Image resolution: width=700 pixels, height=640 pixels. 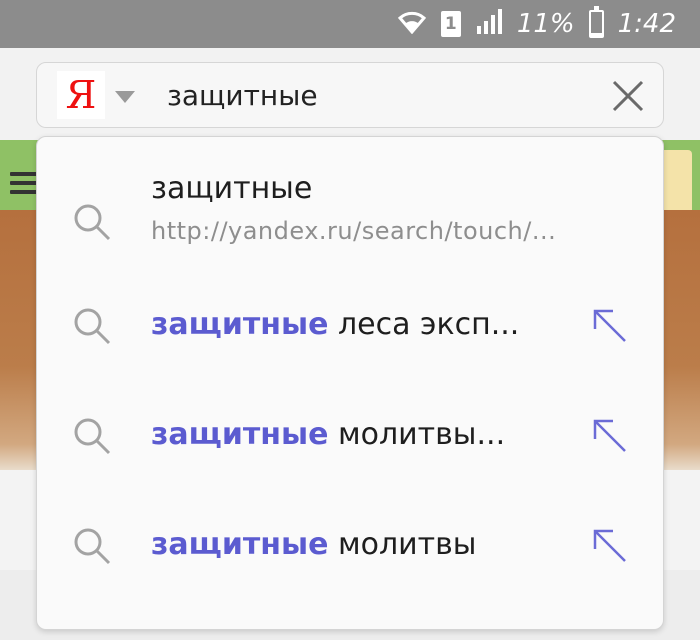 I want to click on battery-level, so click(x=596, y=34).